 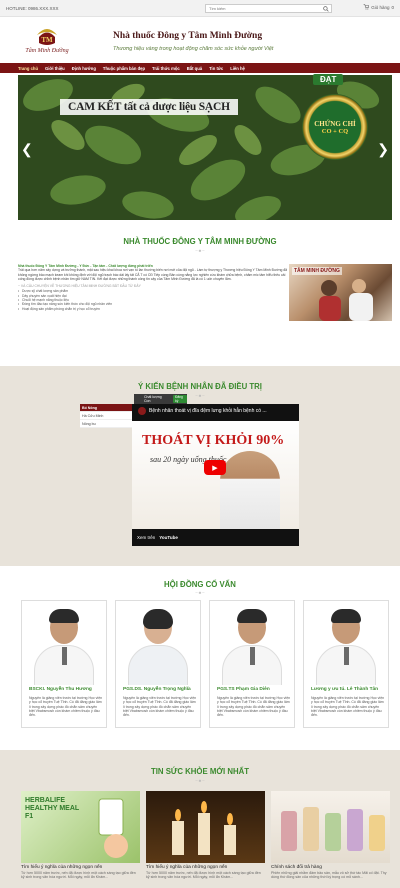 What do you see at coordinates (346, 300) in the screenshot?
I see `about-photo-image` at bounding box center [346, 300].